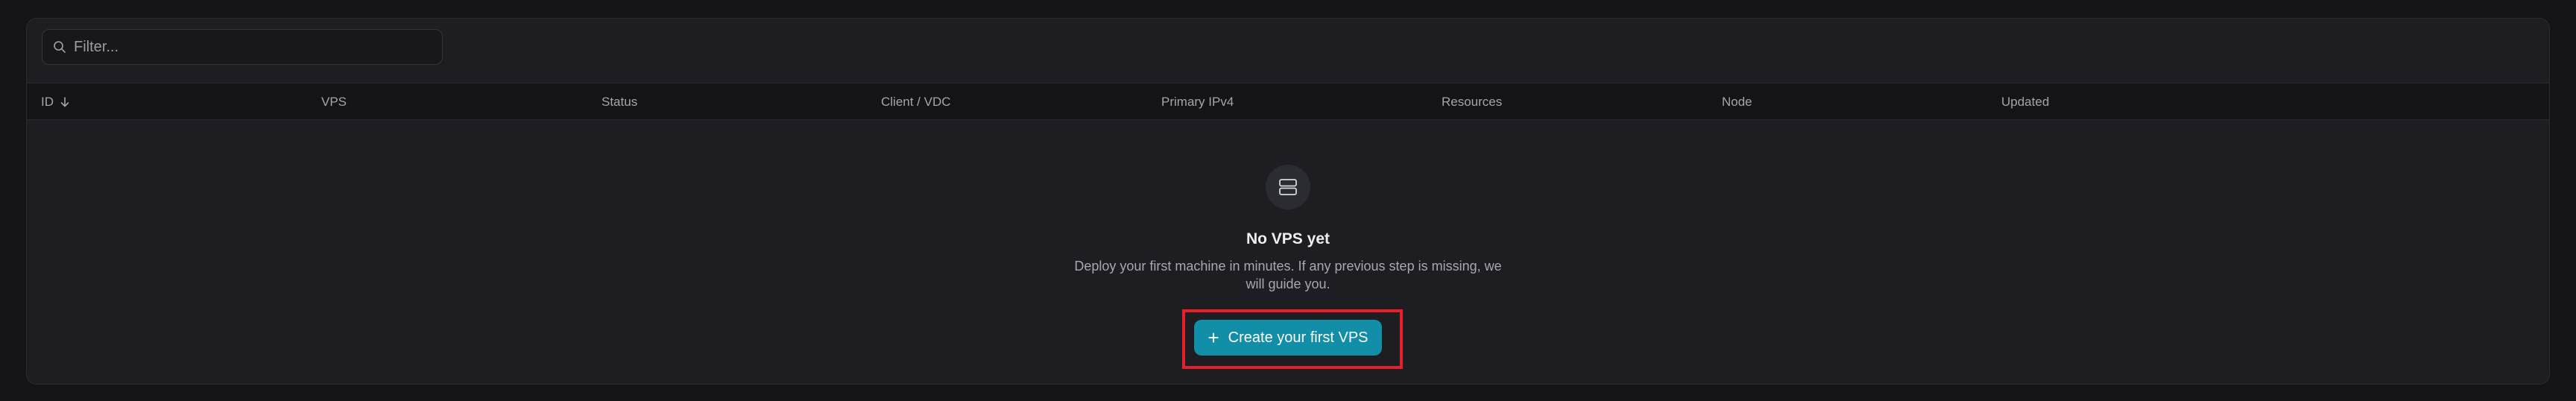  Describe the element at coordinates (1288, 238) in the screenshot. I see `empty-state-title: No VPS yet` at that location.